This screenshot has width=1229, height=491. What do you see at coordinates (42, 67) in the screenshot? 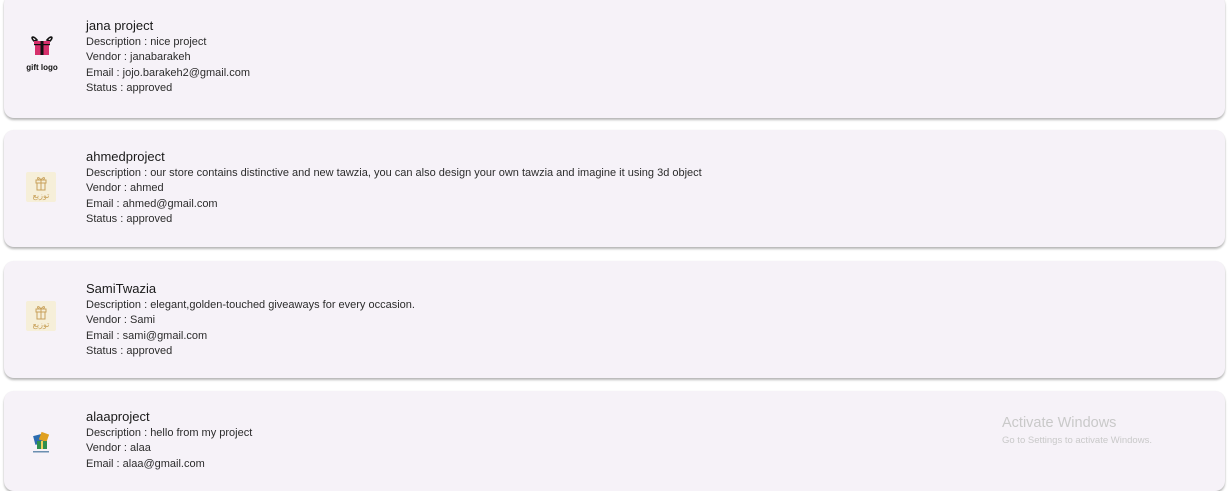
I see `logo-text: gift logo` at bounding box center [42, 67].